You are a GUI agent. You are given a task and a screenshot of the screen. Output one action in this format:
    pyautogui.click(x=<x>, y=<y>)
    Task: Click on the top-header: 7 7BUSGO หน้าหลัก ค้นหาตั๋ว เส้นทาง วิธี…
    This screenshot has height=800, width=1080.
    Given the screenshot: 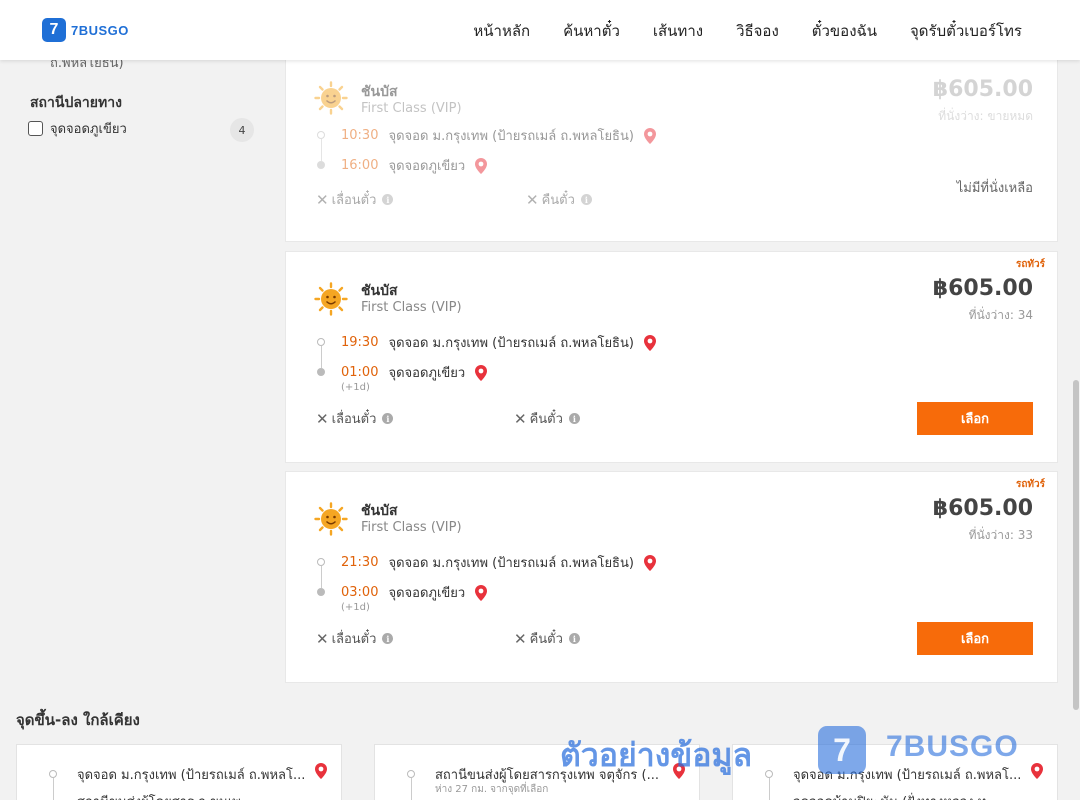 What is the action you would take?
    pyautogui.click(x=540, y=30)
    